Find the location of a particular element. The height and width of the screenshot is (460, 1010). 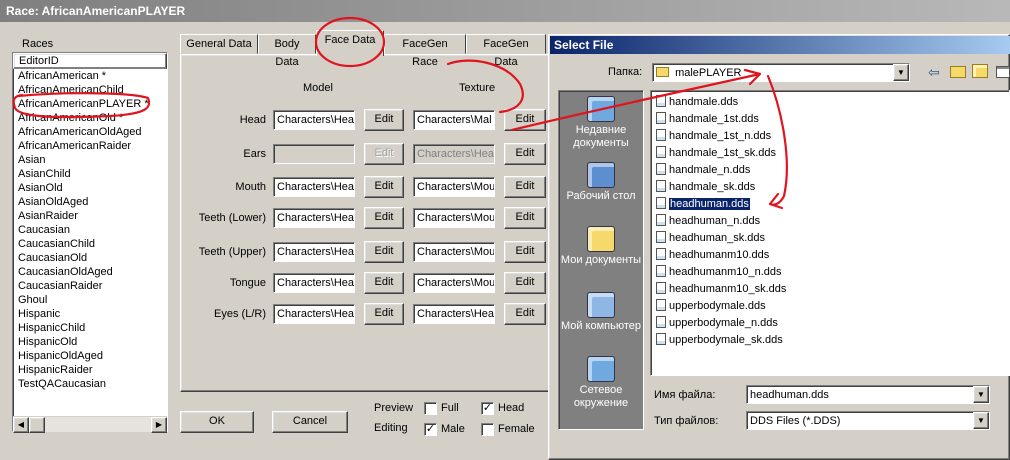

teeth-upper-texture-field: Characters\Mou is located at coordinates (454, 252).